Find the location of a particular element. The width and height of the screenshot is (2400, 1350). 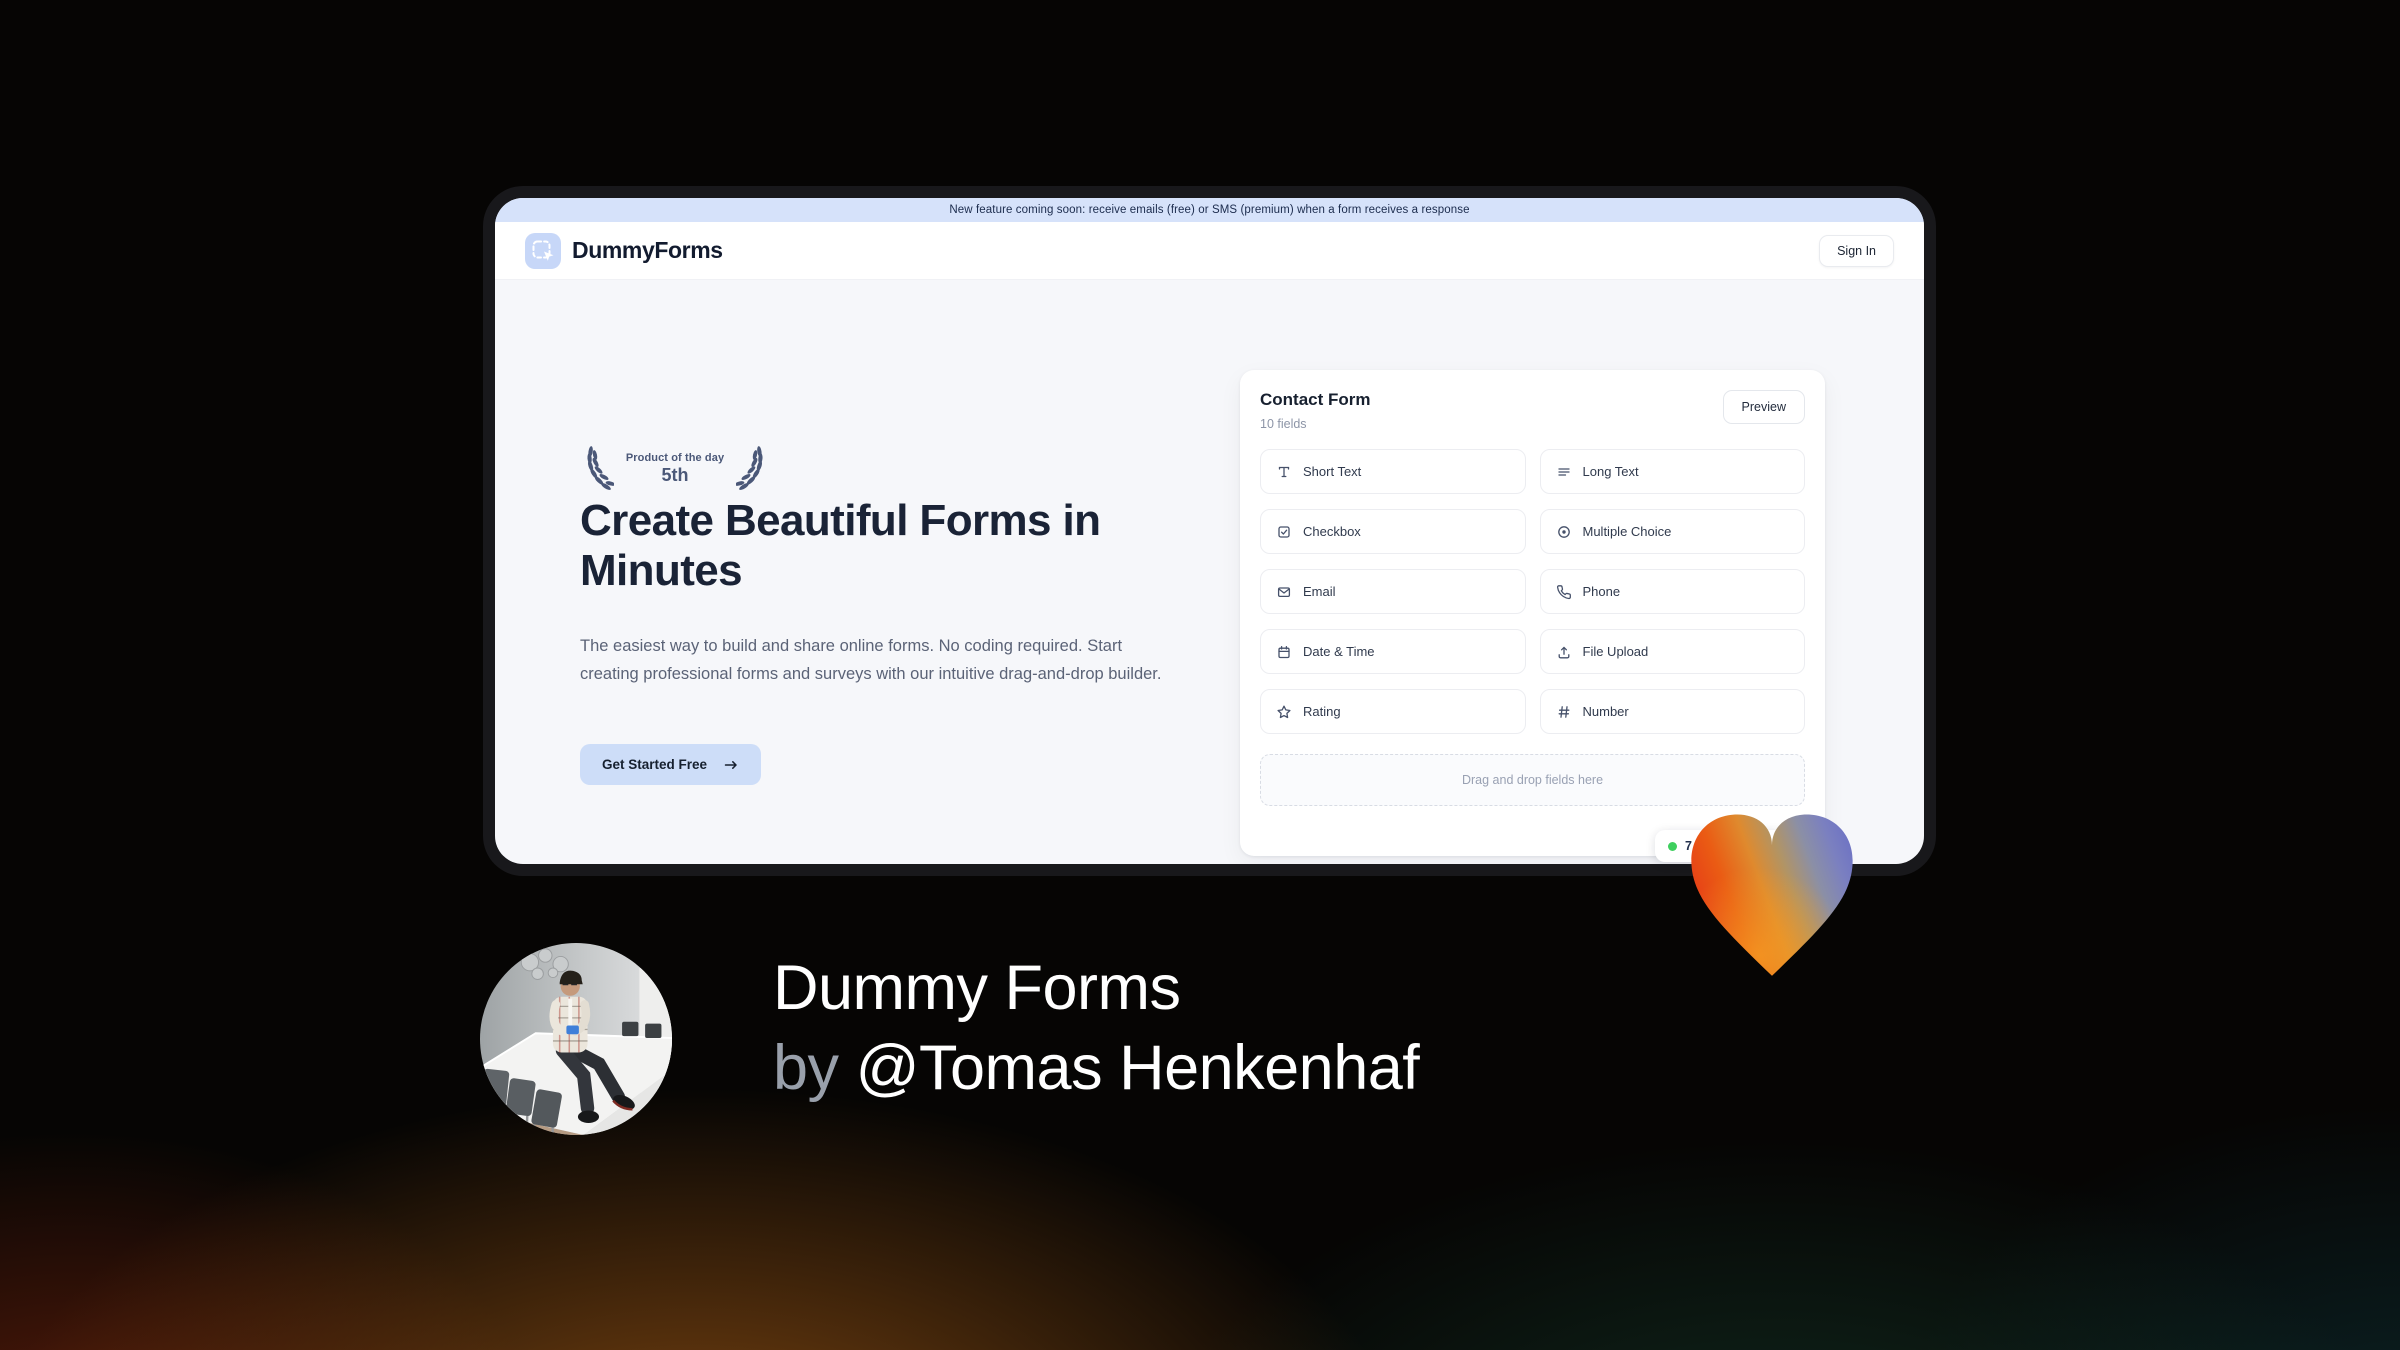

field-number: Number is located at coordinates (1672, 711).